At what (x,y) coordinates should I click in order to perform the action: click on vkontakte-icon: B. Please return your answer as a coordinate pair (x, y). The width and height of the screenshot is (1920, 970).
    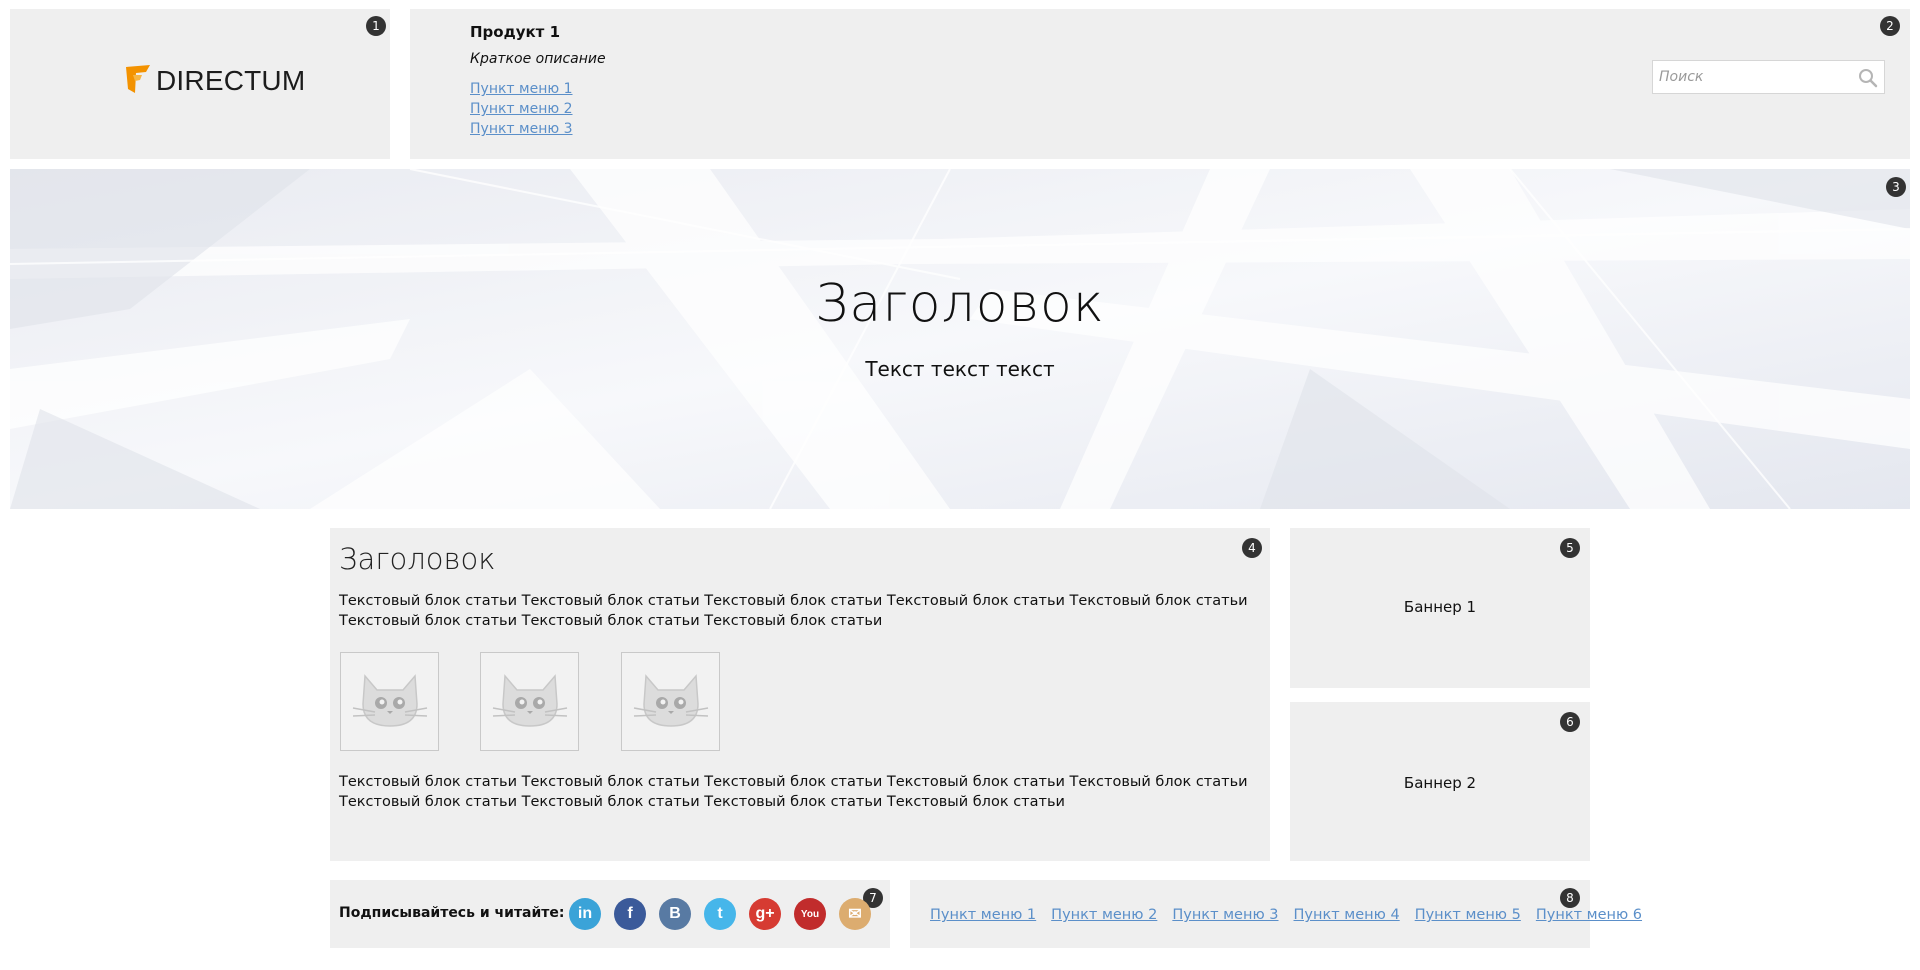
    Looking at the image, I should click on (675, 914).